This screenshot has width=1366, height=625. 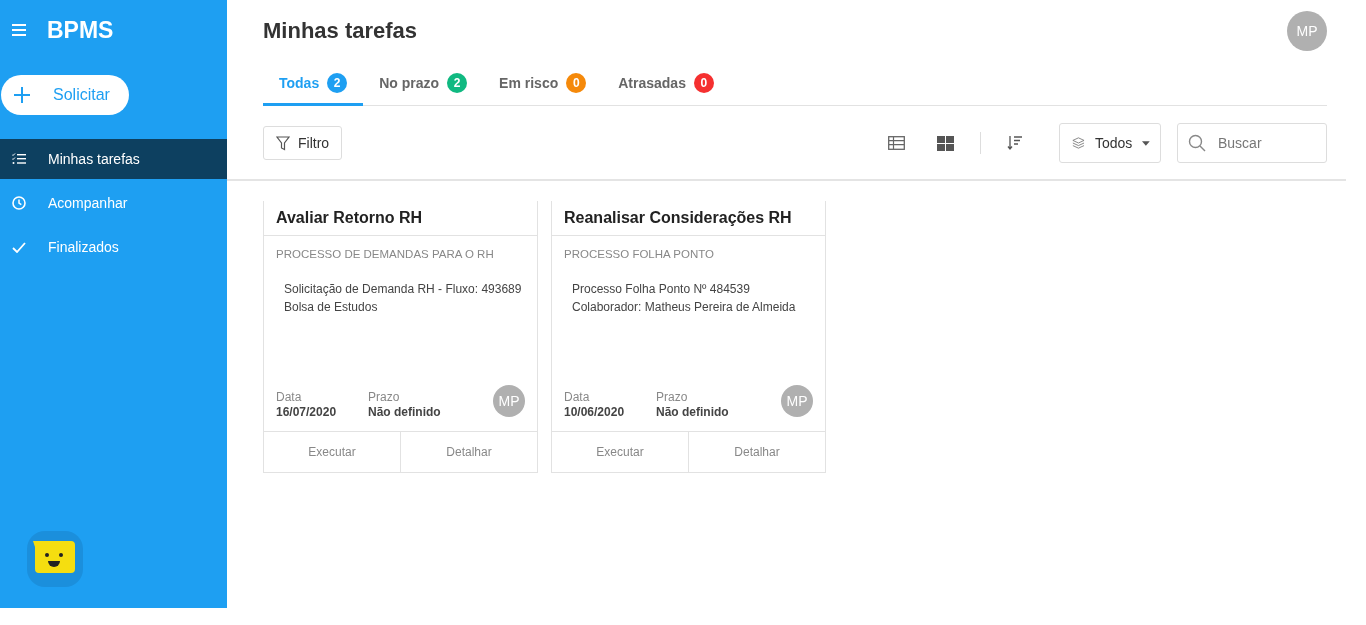 I want to click on process-name: PROCESSO DE DEMANDAS PARA O RH, so click(x=385, y=254).